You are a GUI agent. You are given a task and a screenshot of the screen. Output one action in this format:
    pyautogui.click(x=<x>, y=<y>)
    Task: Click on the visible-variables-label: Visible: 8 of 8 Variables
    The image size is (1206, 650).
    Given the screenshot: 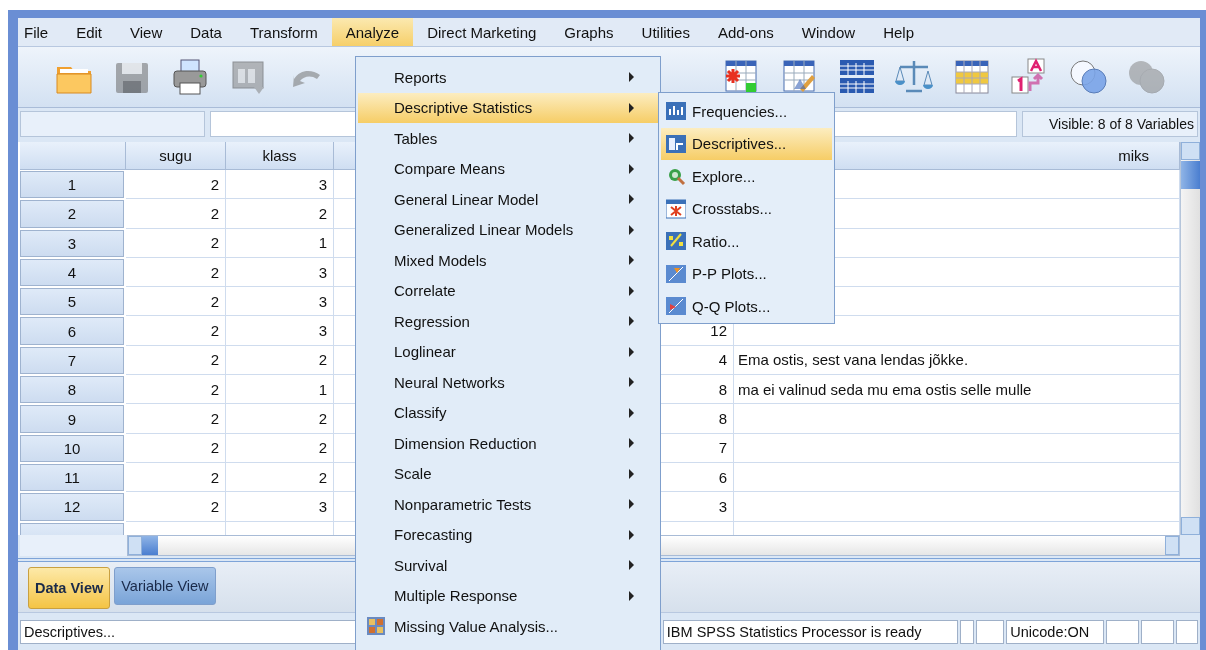 What is the action you would take?
    pyautogui.click(x=1110, y=124)
    